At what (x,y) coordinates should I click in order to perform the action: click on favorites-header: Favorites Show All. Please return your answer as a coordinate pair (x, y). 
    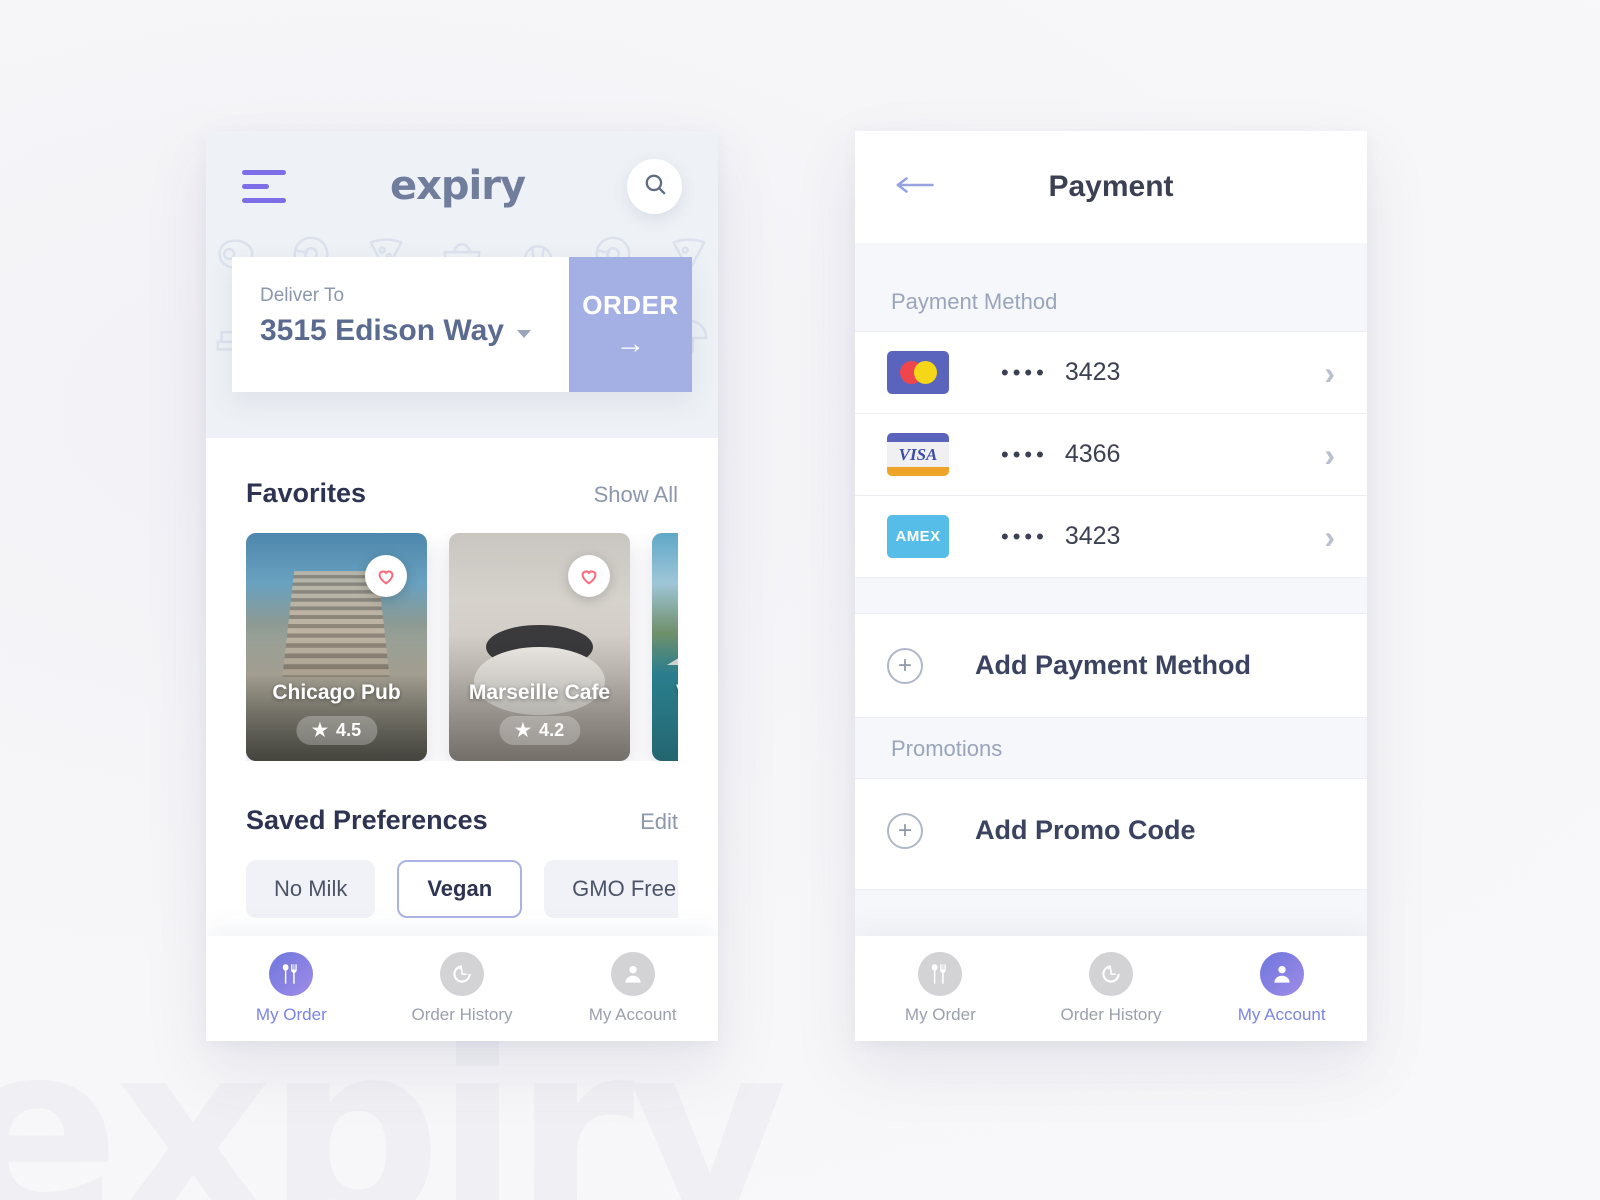
    Looking at the image, I should click on (462, 493).